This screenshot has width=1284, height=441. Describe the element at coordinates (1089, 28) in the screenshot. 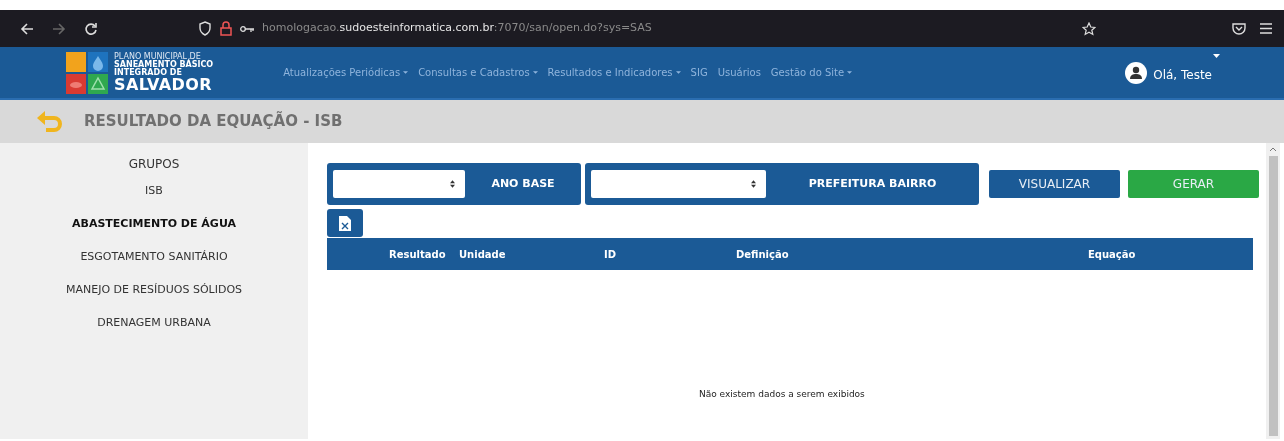

I see `star-icon` at that location.